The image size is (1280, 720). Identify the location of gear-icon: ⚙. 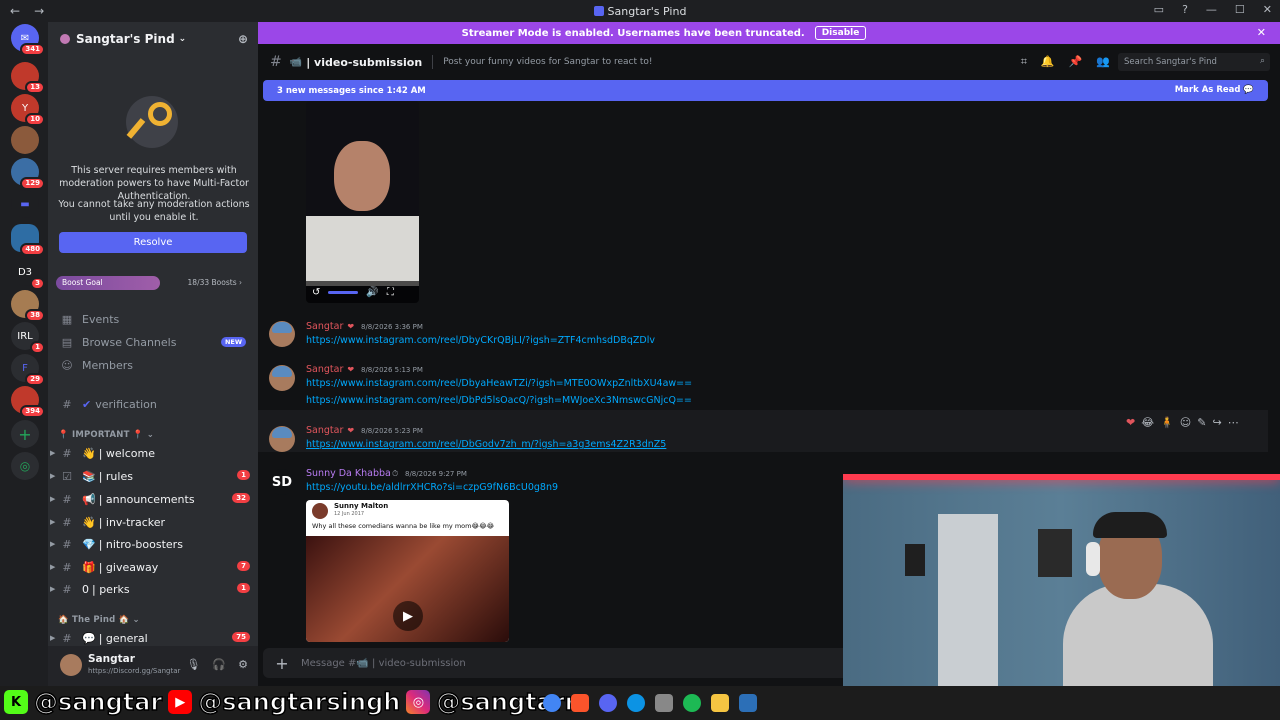
(243, 664).